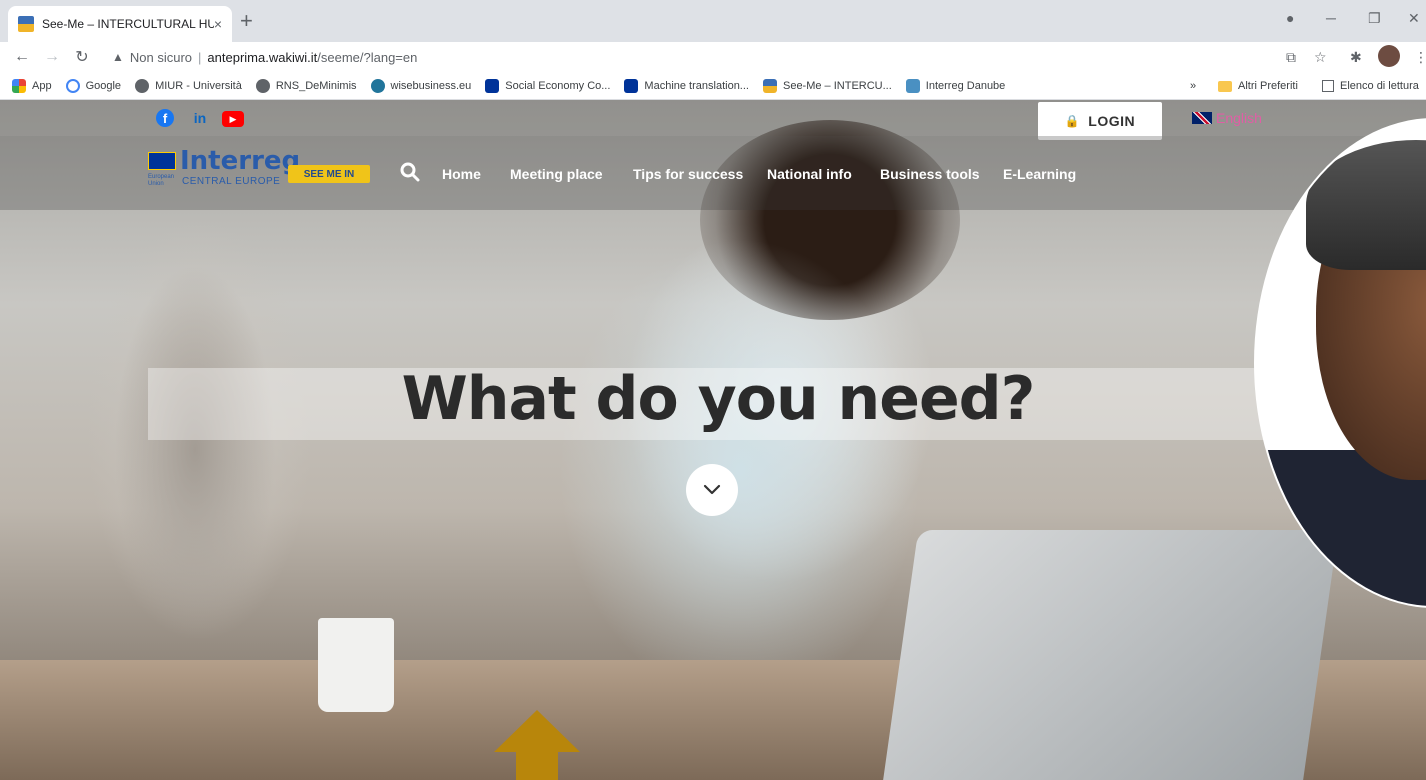 The width and height of the screenshot is (1426, 780). What do you see at coordinates (713, 21) in the screenshot?
I see `browser-tabstrip: See-Me – INTERCULTURAL HUB × + ● ─ ❐ ✕` at bounding box center [713, 21].